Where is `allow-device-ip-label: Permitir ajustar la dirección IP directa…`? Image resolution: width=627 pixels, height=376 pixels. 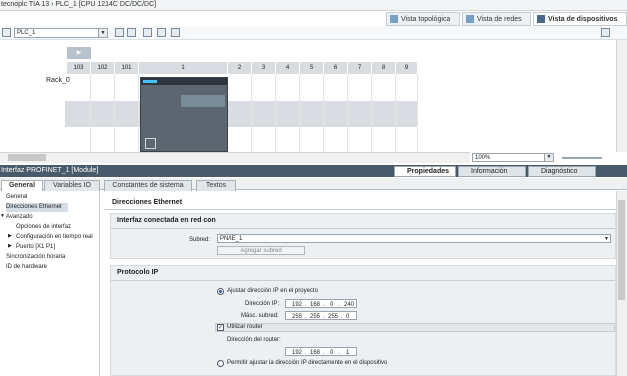 allow-device-ip-label: Permitir ajustar la dirección IP directa… is located at coordinates (307, 363).